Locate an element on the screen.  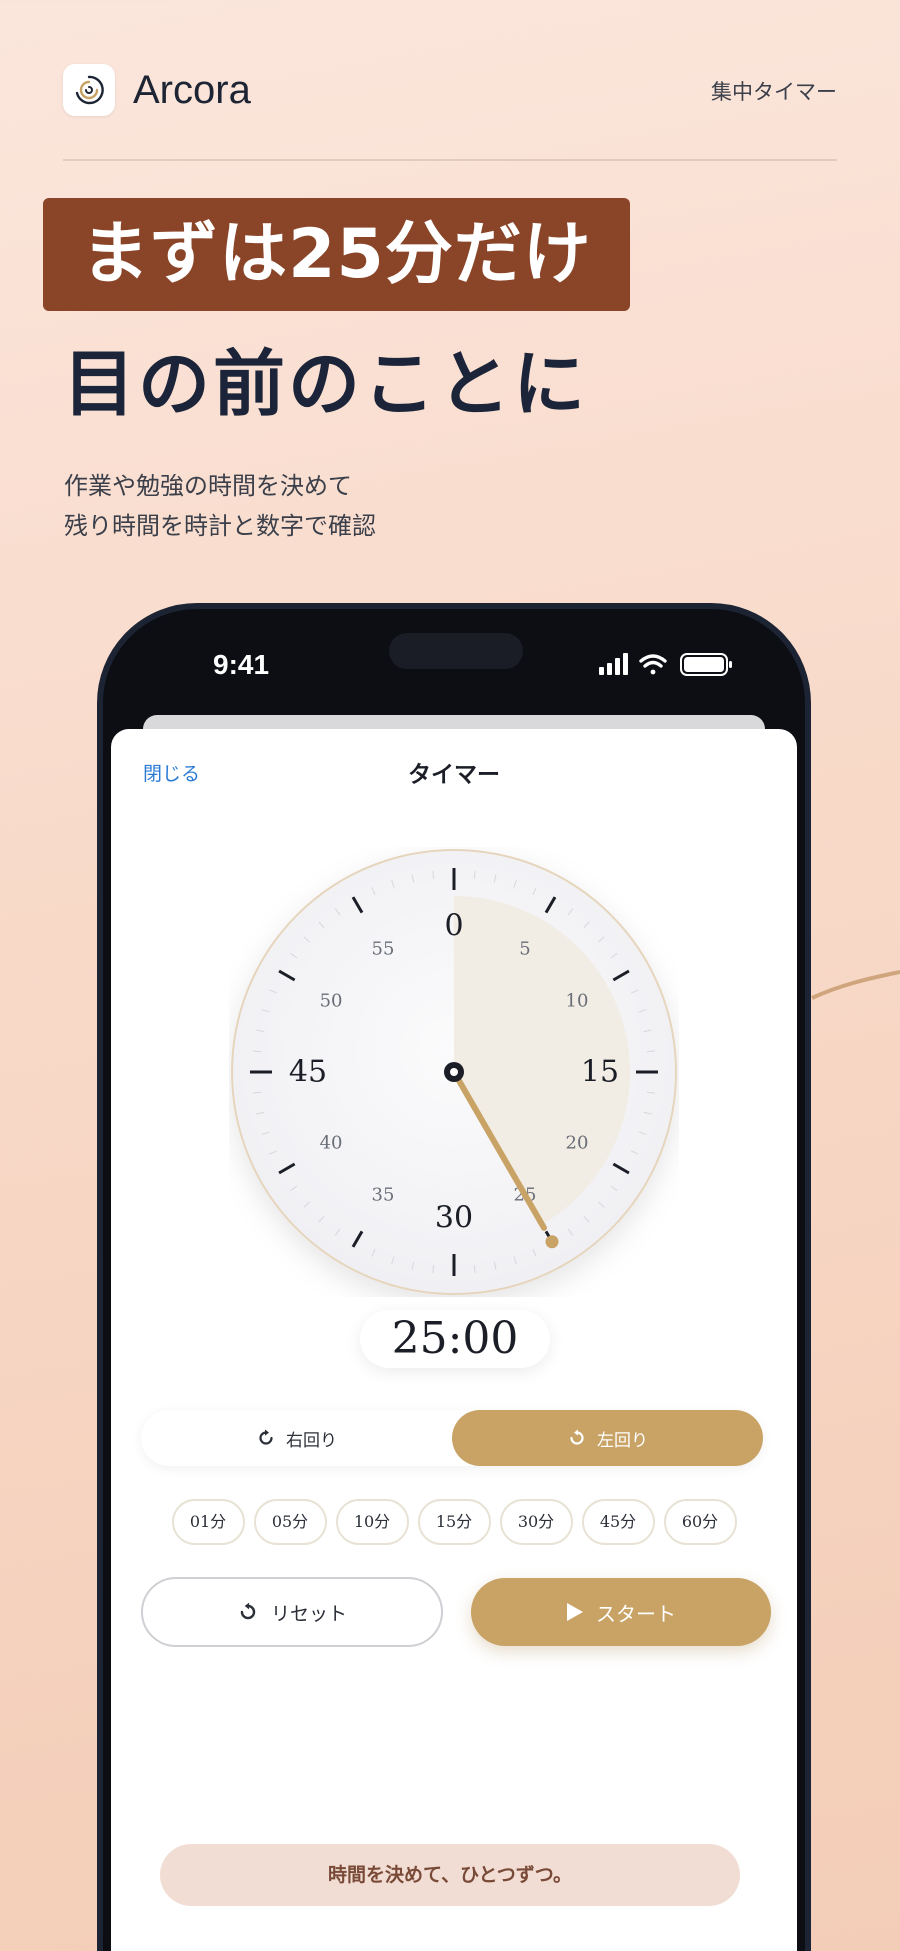
hero-headline: 目の前のことに is located at coordinates (326, 384).